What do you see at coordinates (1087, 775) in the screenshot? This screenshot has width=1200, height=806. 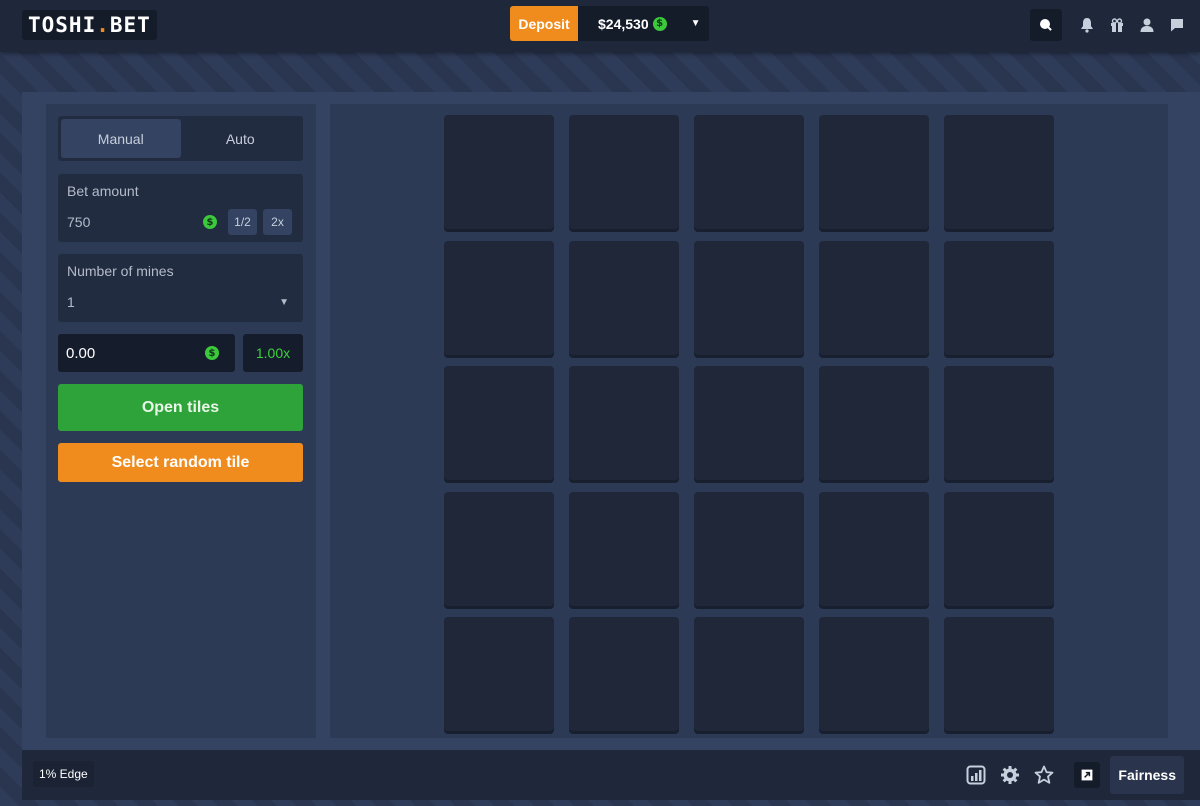 I see `popout-icon` at bounding box center [1087, 775].